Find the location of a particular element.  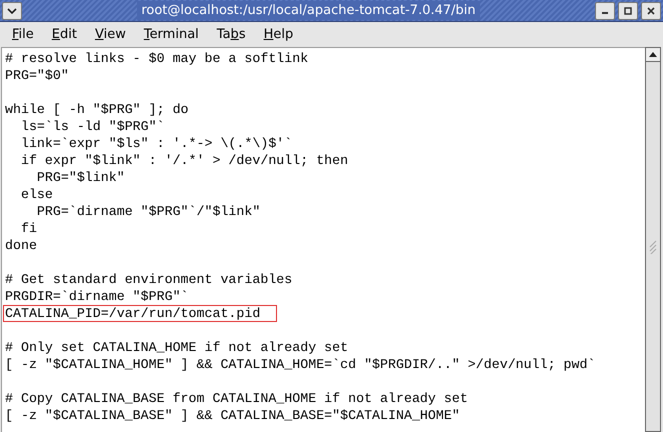

minimize-button is located at coordinates (605, 11).